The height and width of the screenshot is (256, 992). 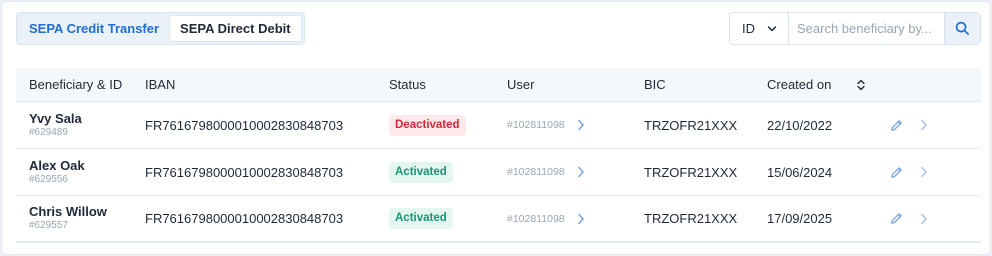 What do you see at coordinates (55, 118) in the screenshot?
I see `beneficiary-name: Yvy Sala` at bounding box center [55, 118].